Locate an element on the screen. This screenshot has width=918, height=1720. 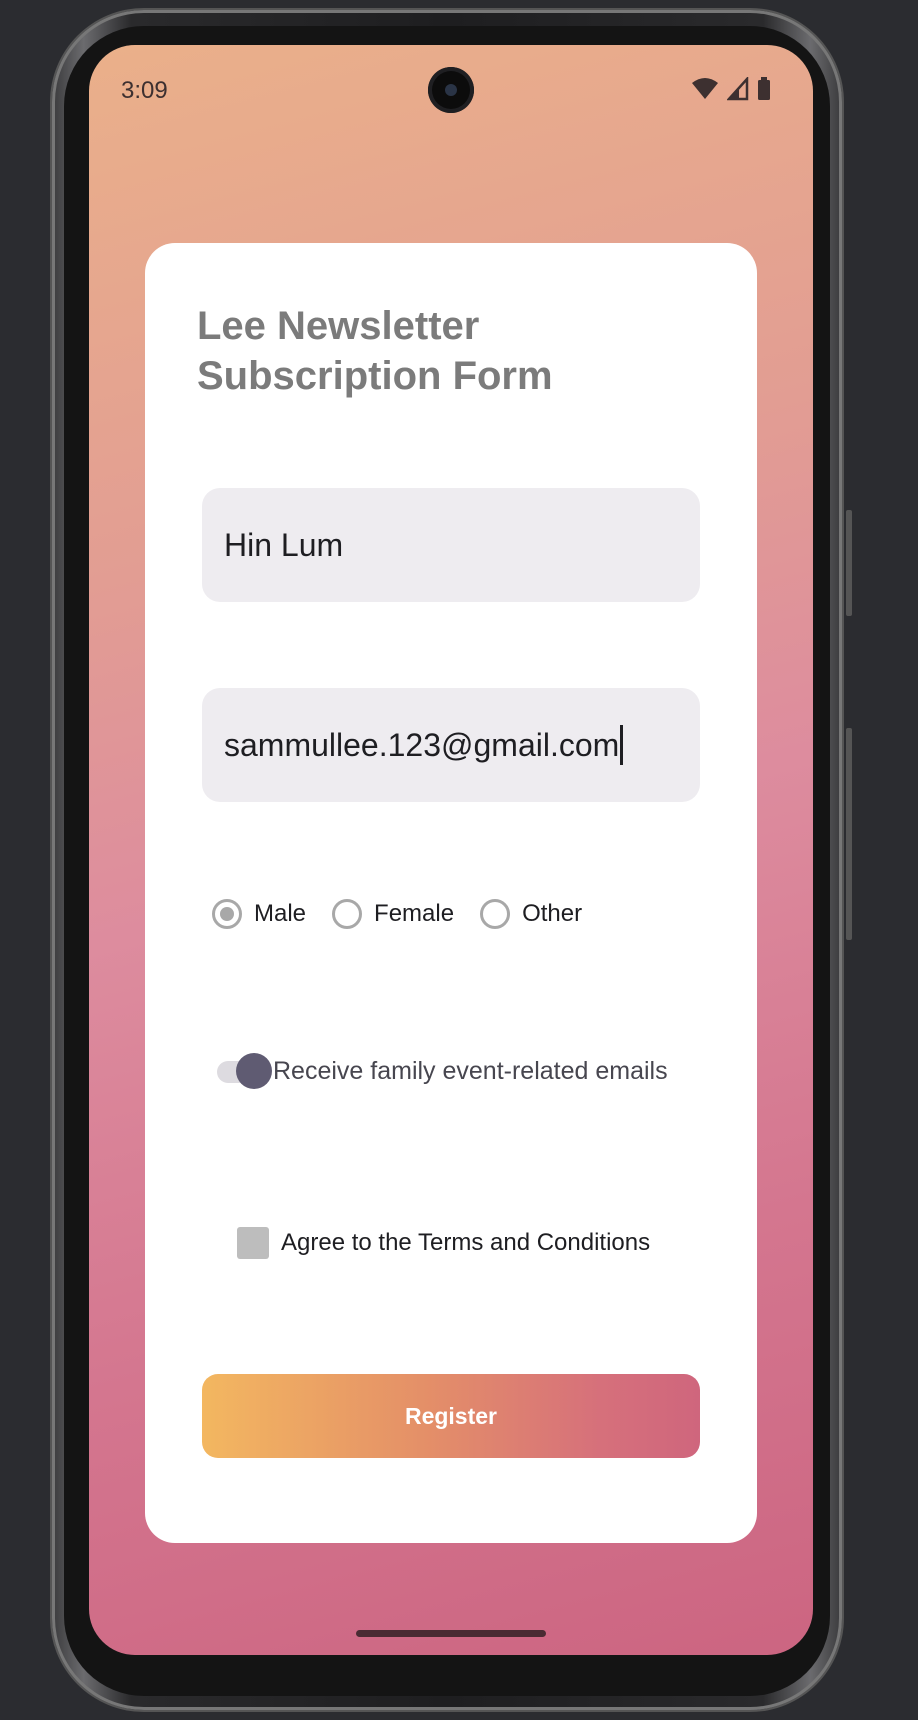
gender-radio-group: Male Female Other is located at coordinates (410, 914).